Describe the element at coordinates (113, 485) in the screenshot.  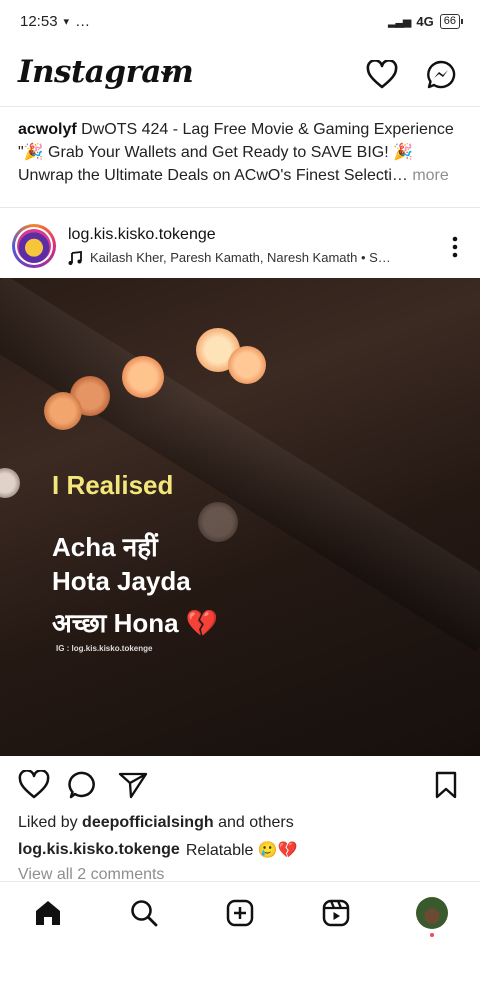
I see `image-heading: I Realised` at that location.